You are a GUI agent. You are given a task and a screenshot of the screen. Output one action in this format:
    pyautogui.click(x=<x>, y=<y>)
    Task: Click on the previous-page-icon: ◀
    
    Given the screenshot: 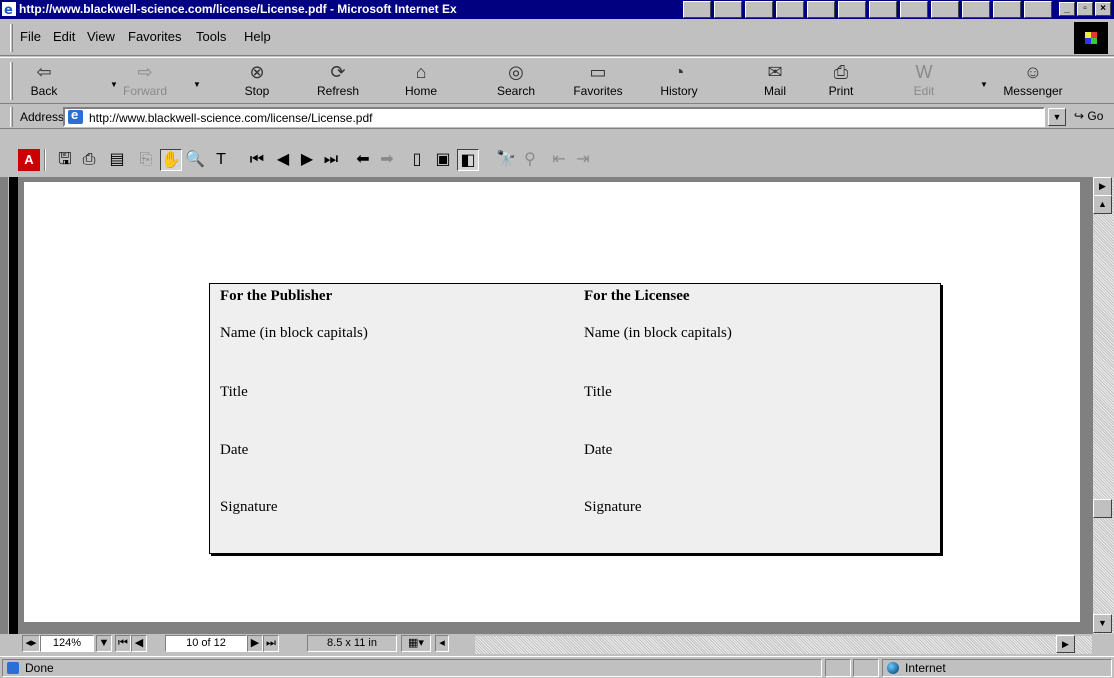 What is the action you would take?
    pyautogui.click(x=283, y=160)
    